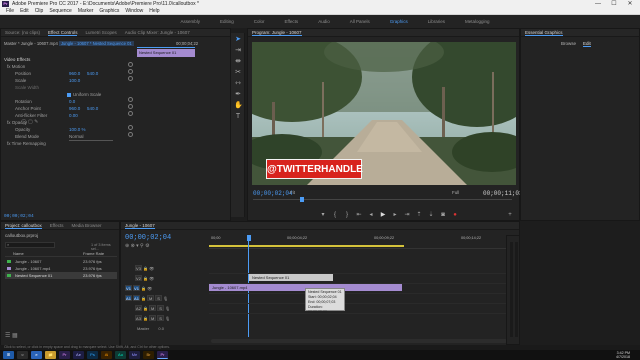 The image size is (640, 360). What do you see at coordinates (73, 115) in the screenshot?
I see `antiflicker-value: 0.00` at bounding box center [73, 115].